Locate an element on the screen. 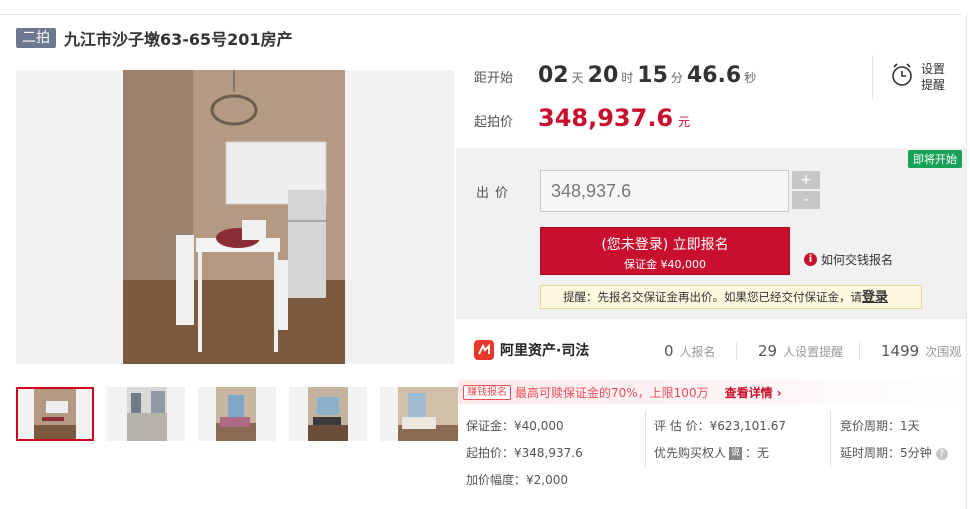 The image size is (970, 509). how-to-pay-label: 如何交钱报名 is located at coordinates (857, 260).